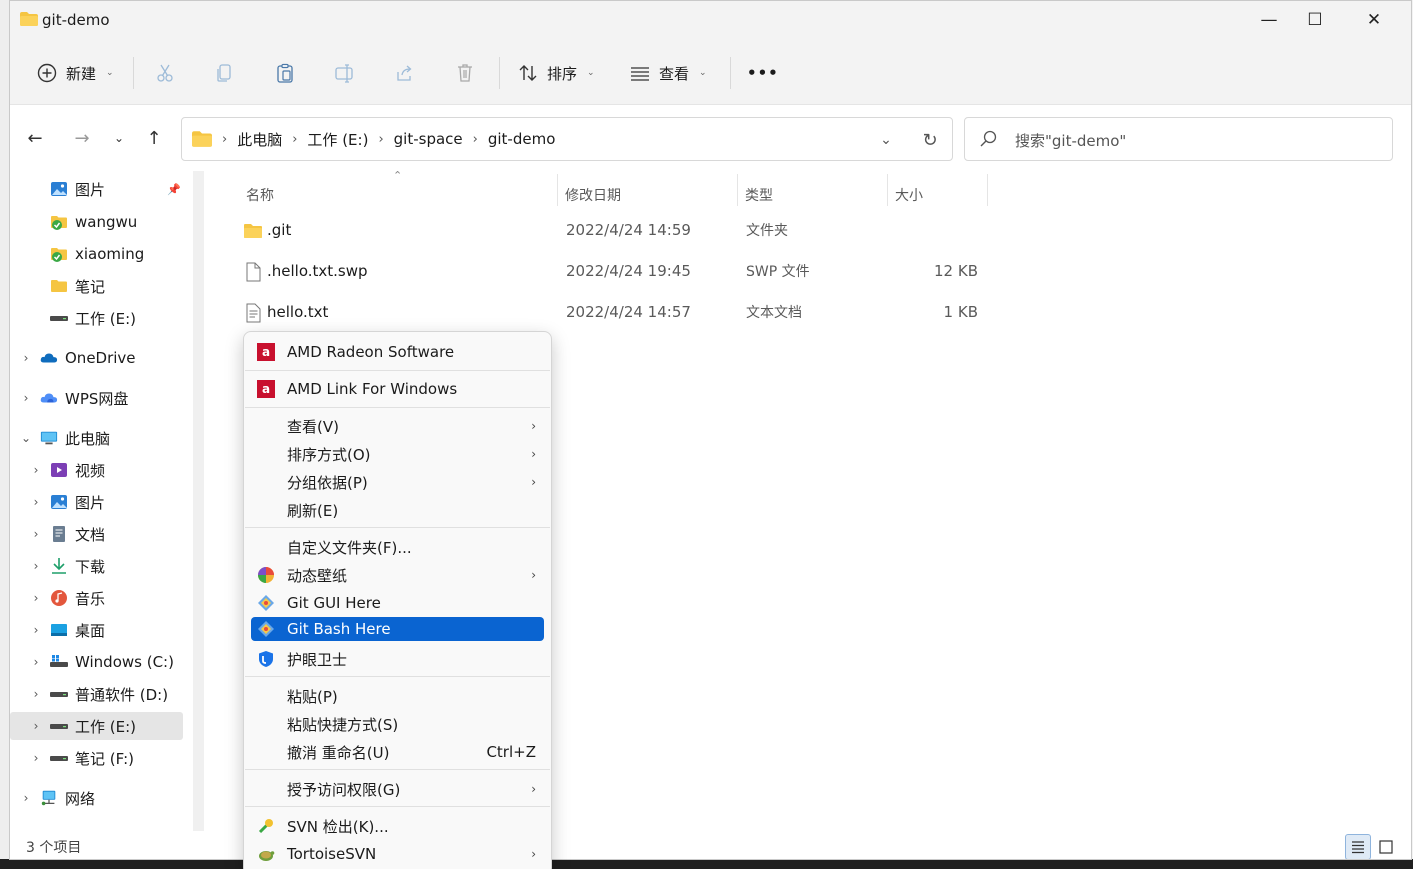  Describe the element at coordinates (397, 696) in the screenshot. I see `menu-item-paste: 粘贴(P)` at that location.